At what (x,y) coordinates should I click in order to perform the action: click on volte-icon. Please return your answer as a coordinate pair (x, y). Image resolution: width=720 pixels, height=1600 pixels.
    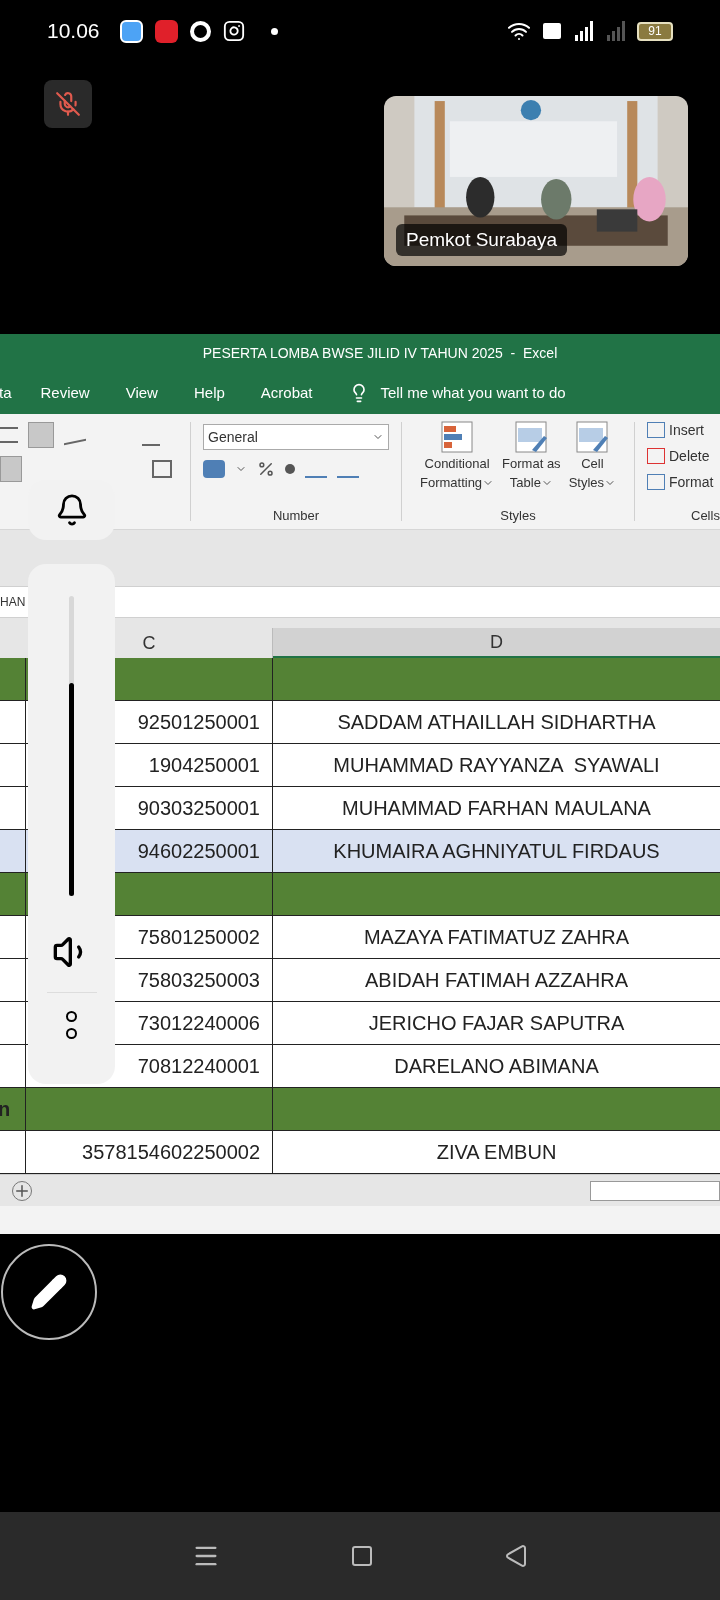
    Looking at the image, I should click on (552, 31).